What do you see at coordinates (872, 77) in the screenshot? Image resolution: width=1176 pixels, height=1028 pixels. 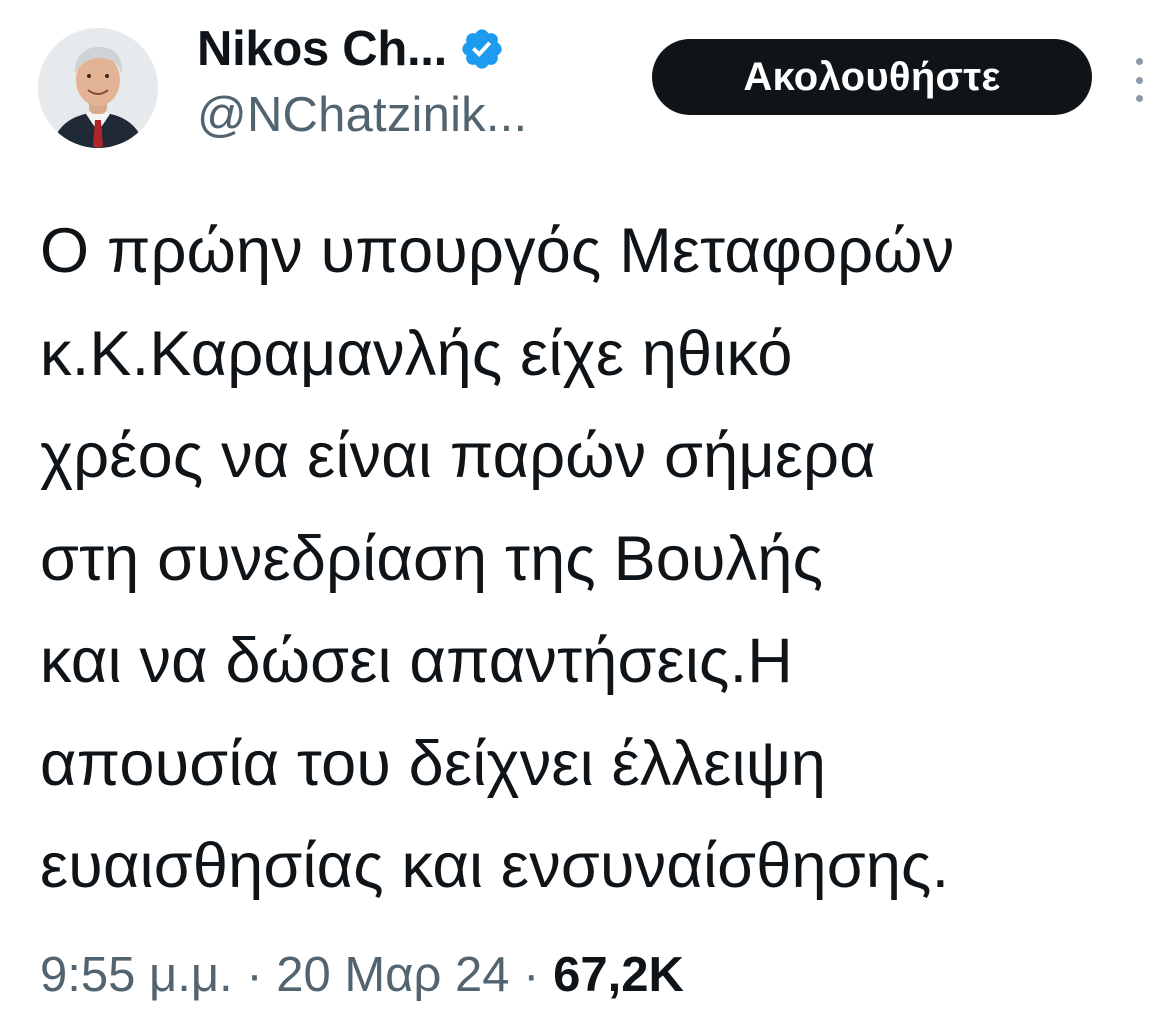 I see `follow-button: Ακολουθήστε` at bounding box center [872, 77].